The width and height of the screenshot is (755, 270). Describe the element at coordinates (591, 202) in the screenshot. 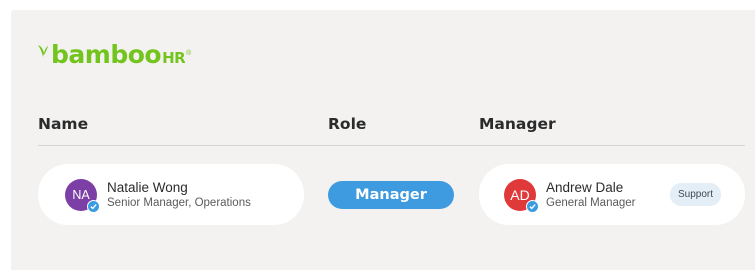

I see `manager-title: General Manager` at that location.